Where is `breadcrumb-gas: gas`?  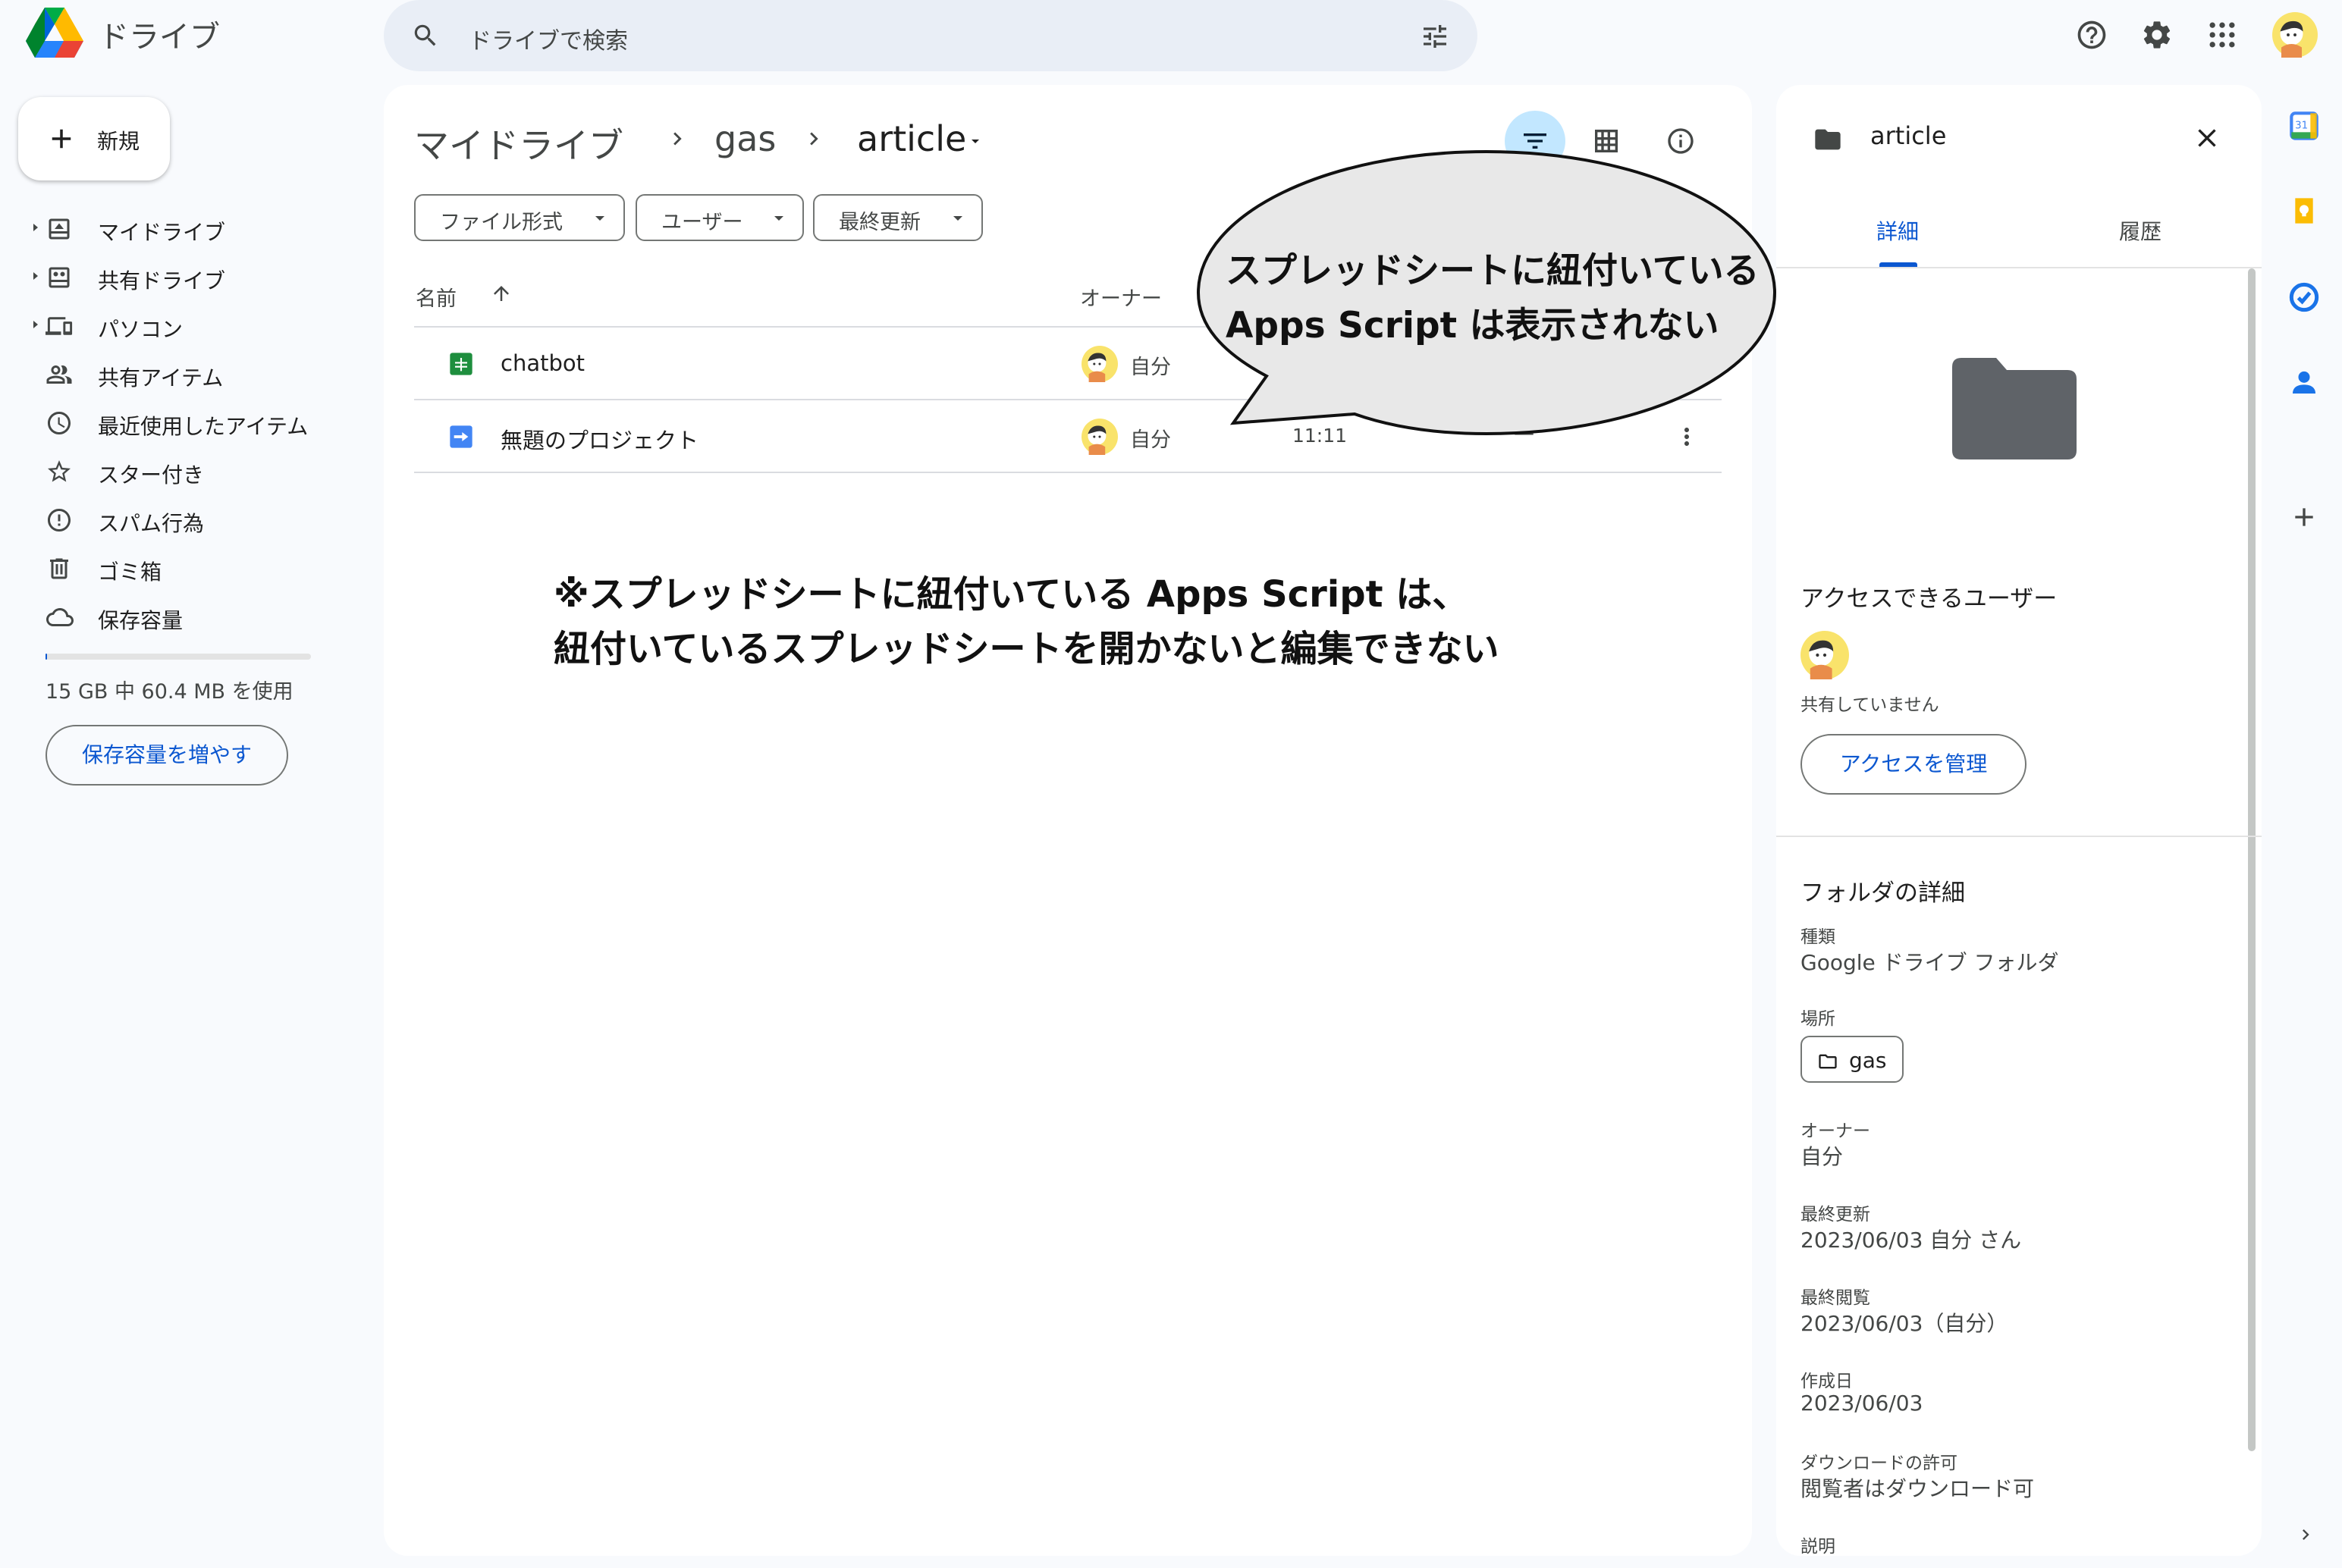
breadcrumb-gas: gas is located at coordinates (745, 138).